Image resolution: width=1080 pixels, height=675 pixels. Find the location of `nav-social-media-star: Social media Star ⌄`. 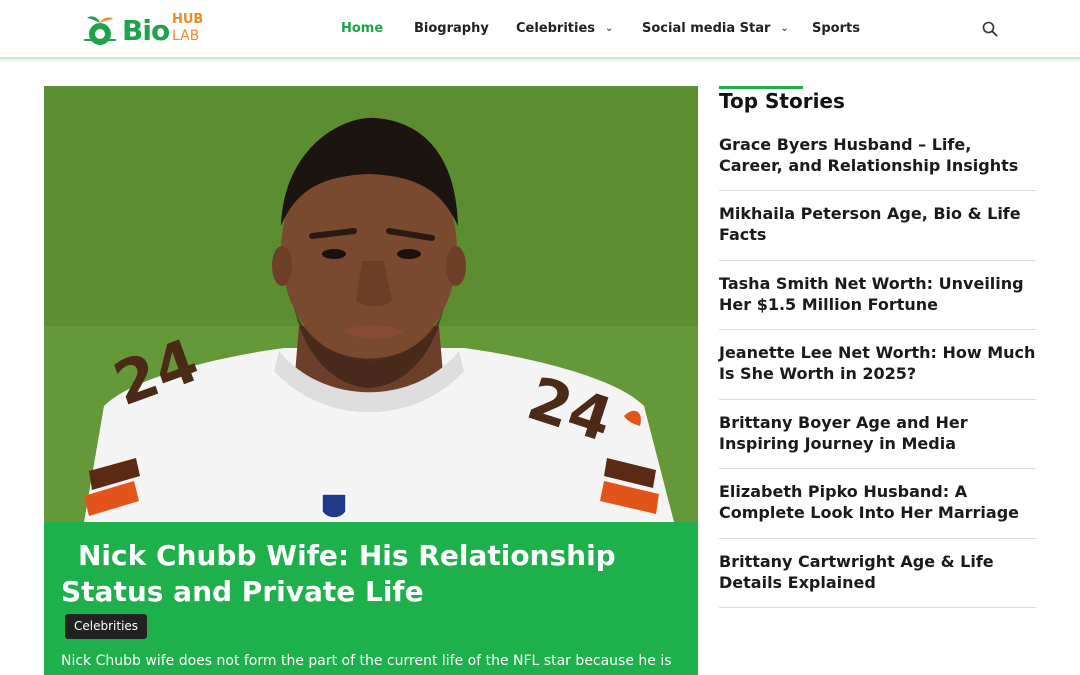

nav-social-media-star: Social media Star ⌄ is located at coordinates (715, 28).